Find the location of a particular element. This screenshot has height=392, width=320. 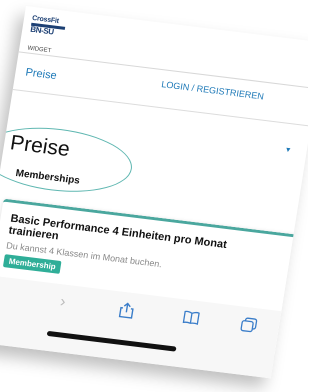

crossfit-logo: CrossFit BN-SU is located at coordinates (50, 26).